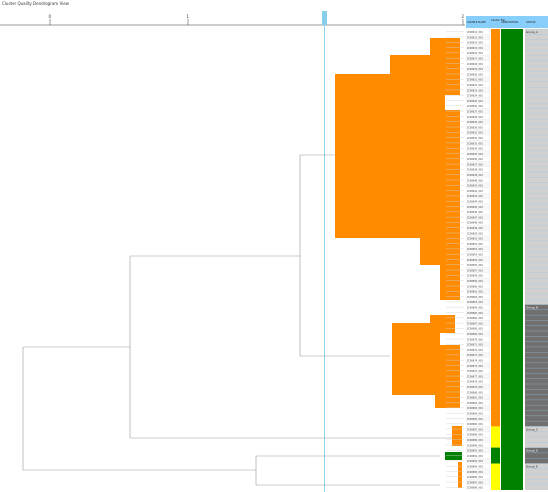 Image resolution: width=548 pixels, height=492 pixels. I want to click on axis-tick-0: 0, so click(50, 19).